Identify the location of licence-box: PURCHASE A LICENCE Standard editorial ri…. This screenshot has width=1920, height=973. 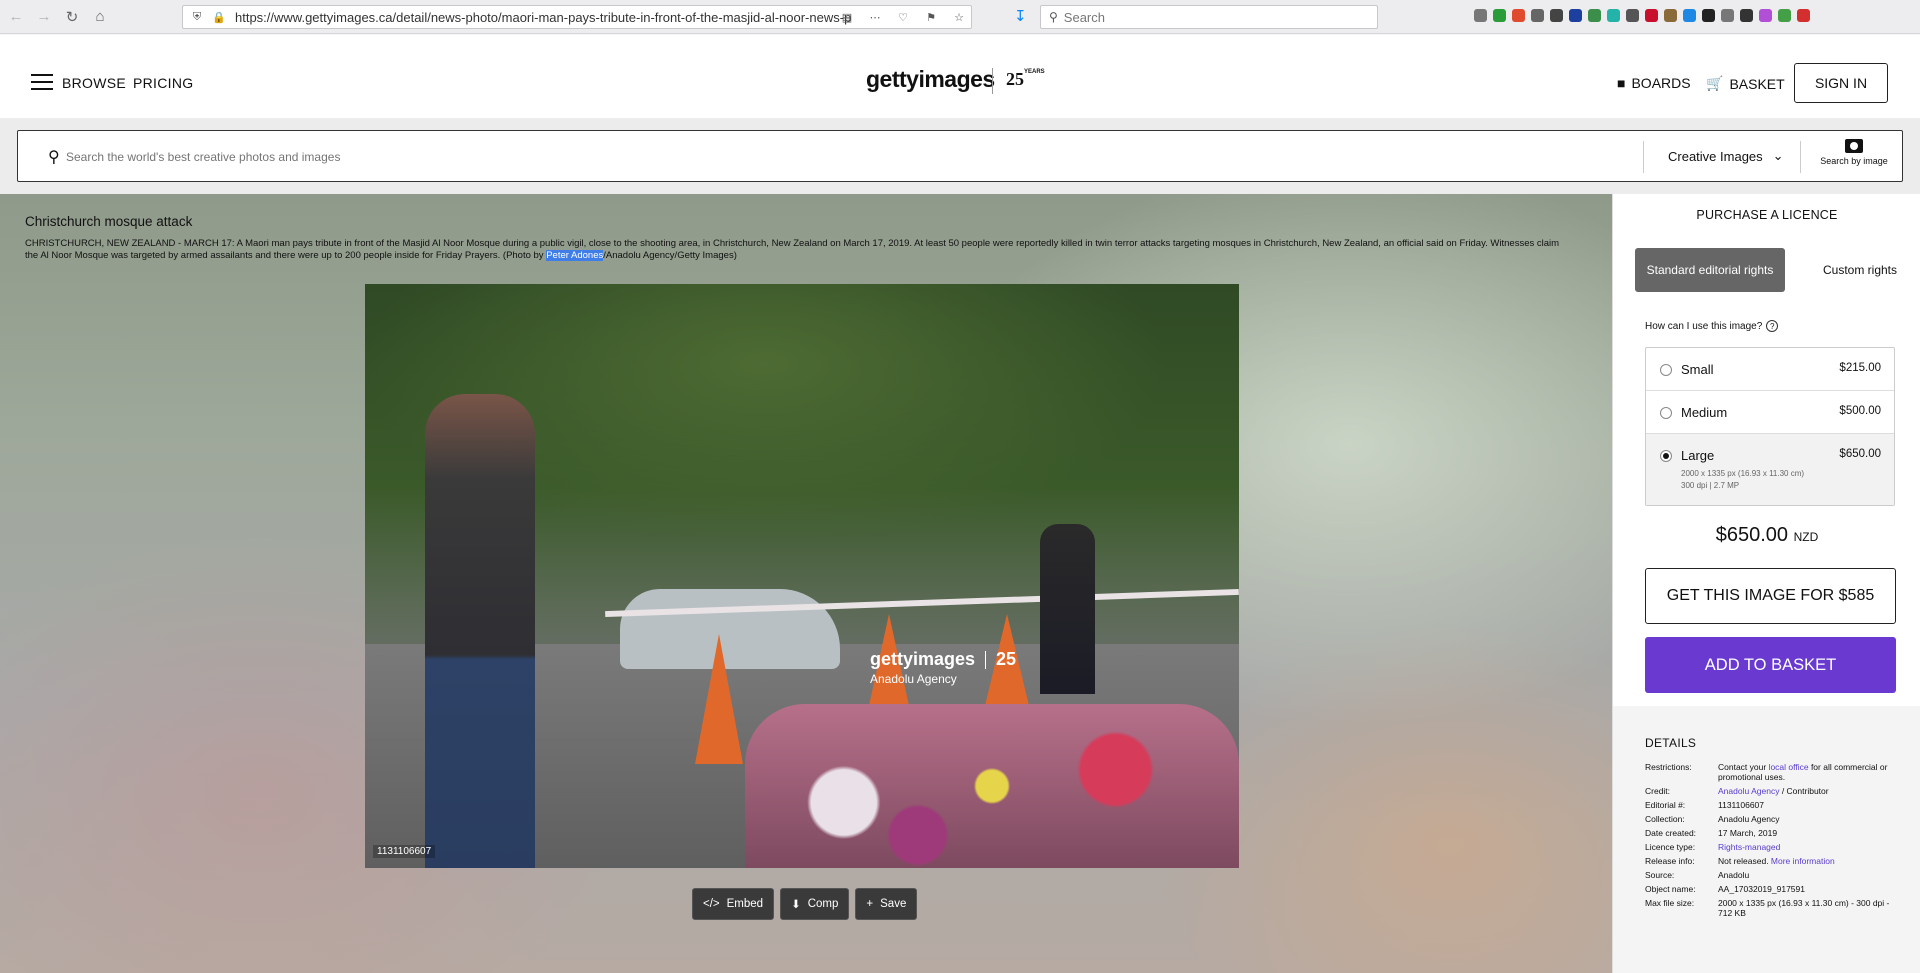
(1766, 450).